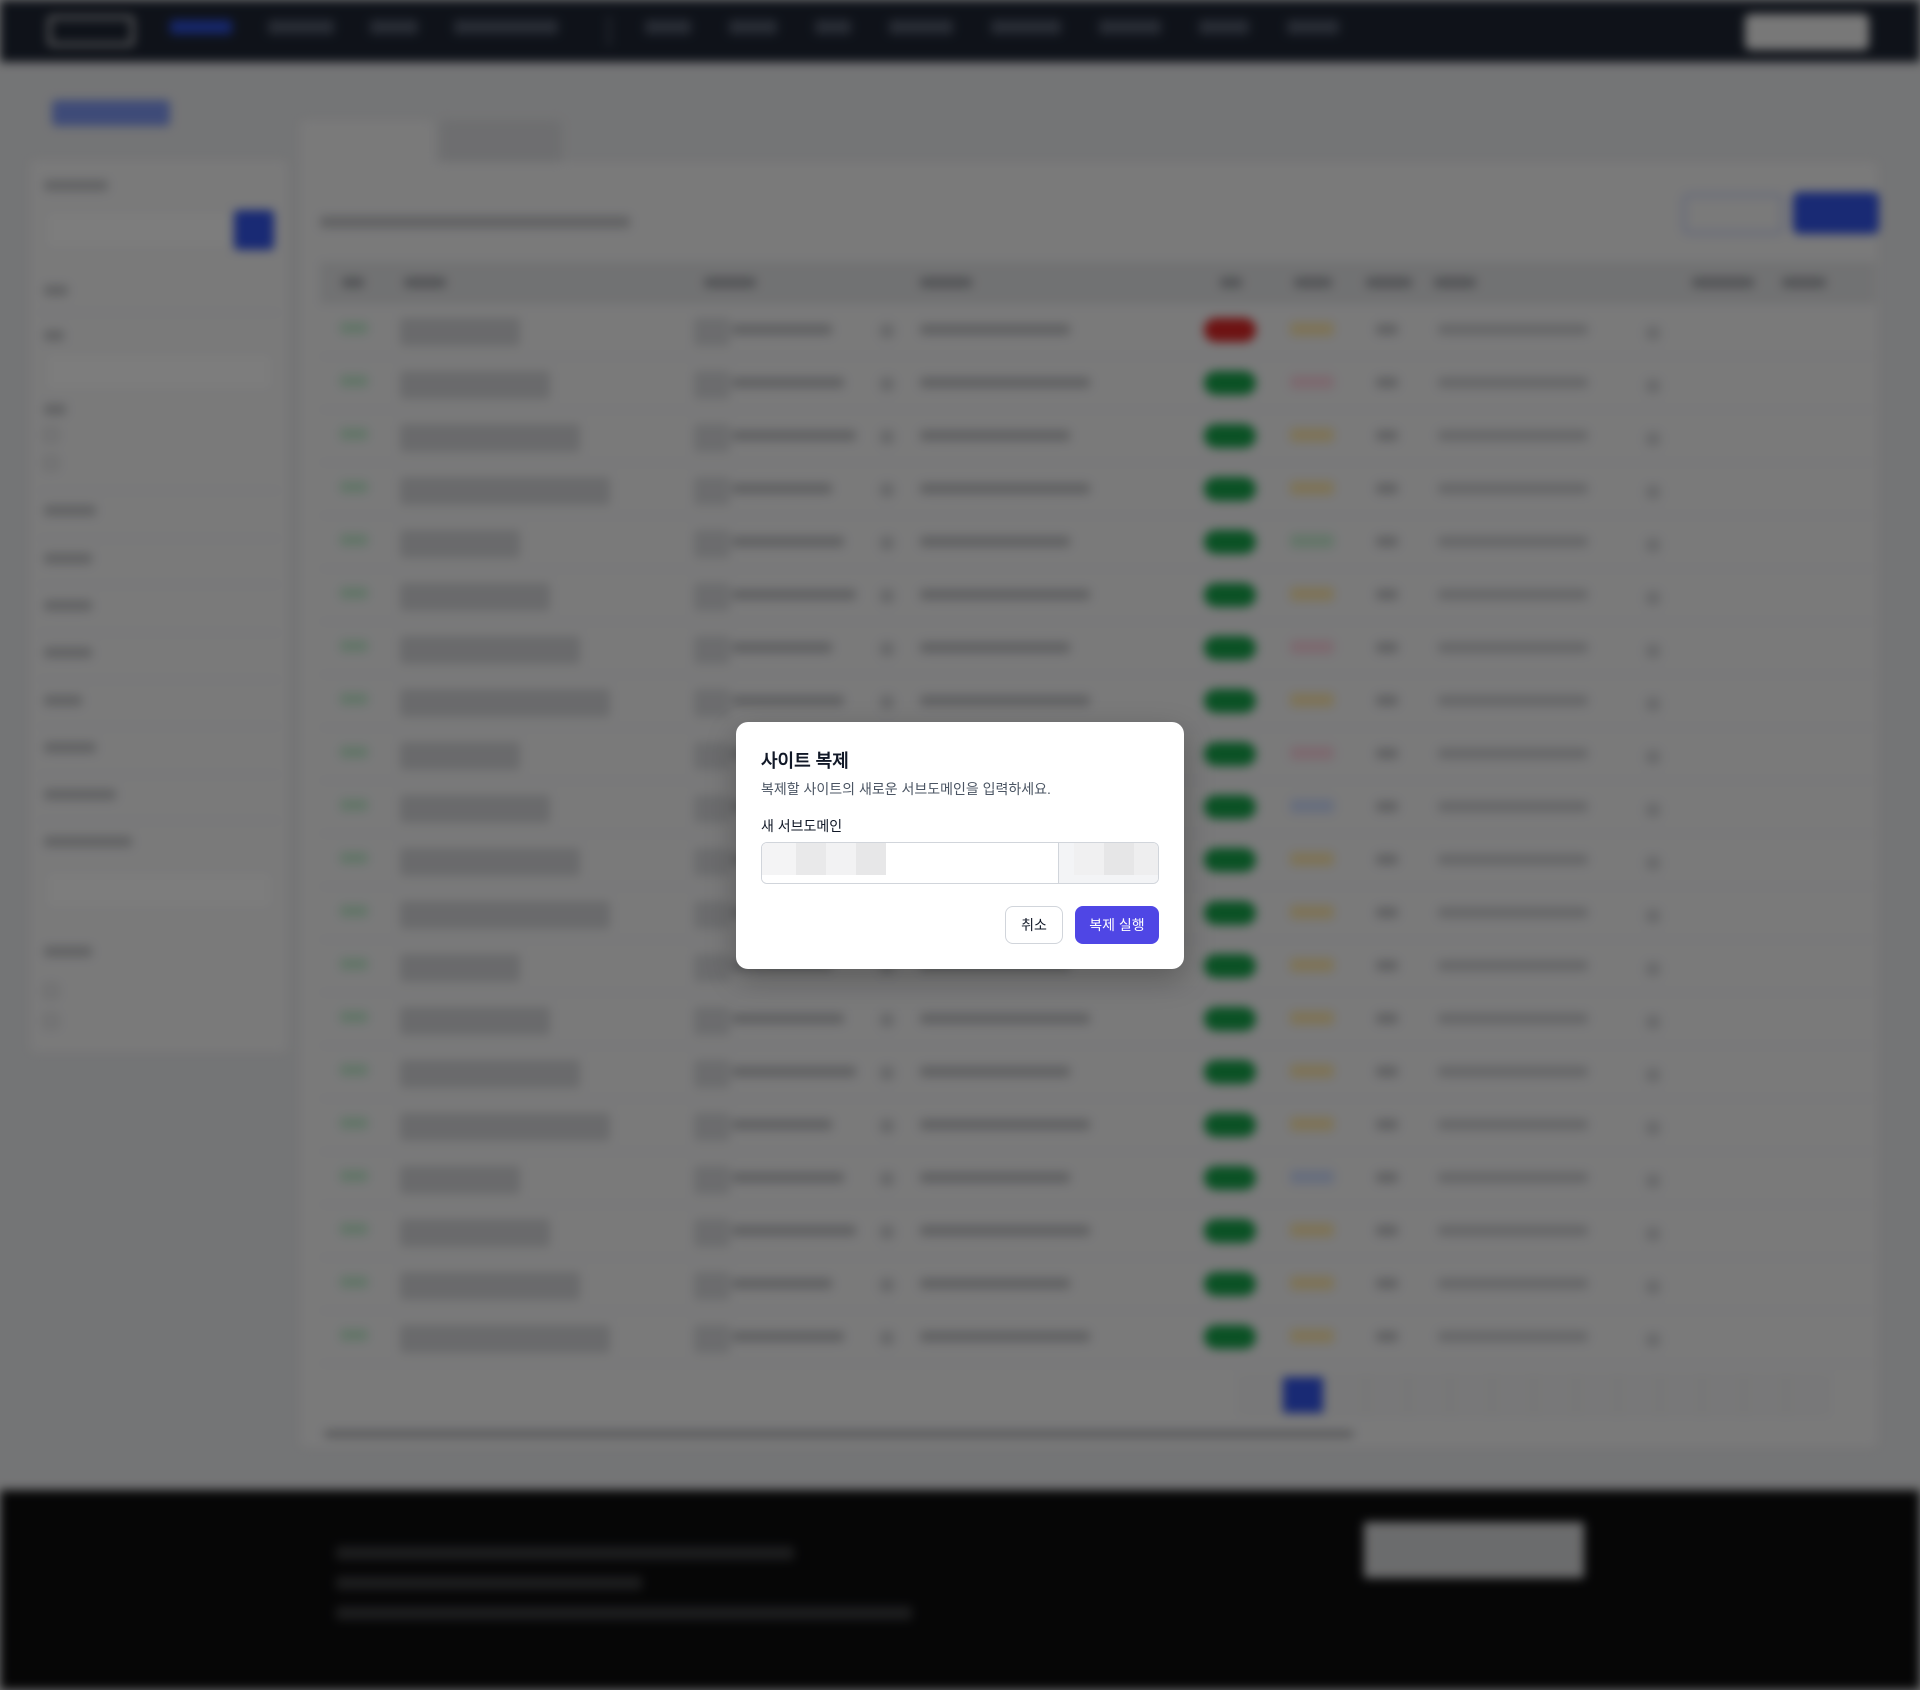  I want to click on subdomain-label: 새 서브도메인, so click(802, 826).